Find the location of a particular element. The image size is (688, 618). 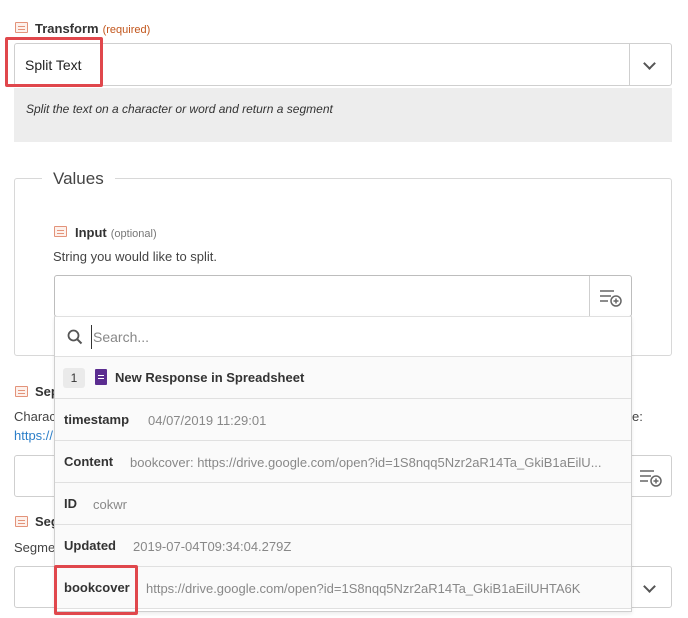

separator-insert-button is located at coordinates (650, 476).